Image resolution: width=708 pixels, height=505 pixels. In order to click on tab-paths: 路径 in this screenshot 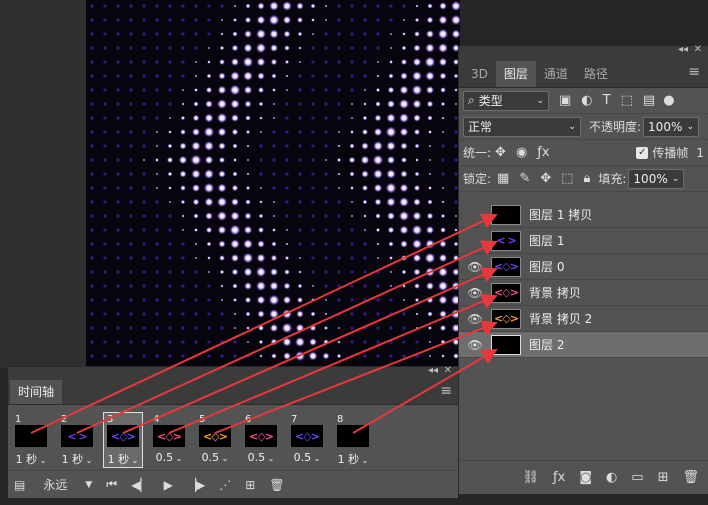, I will do `click(596, 74)`.